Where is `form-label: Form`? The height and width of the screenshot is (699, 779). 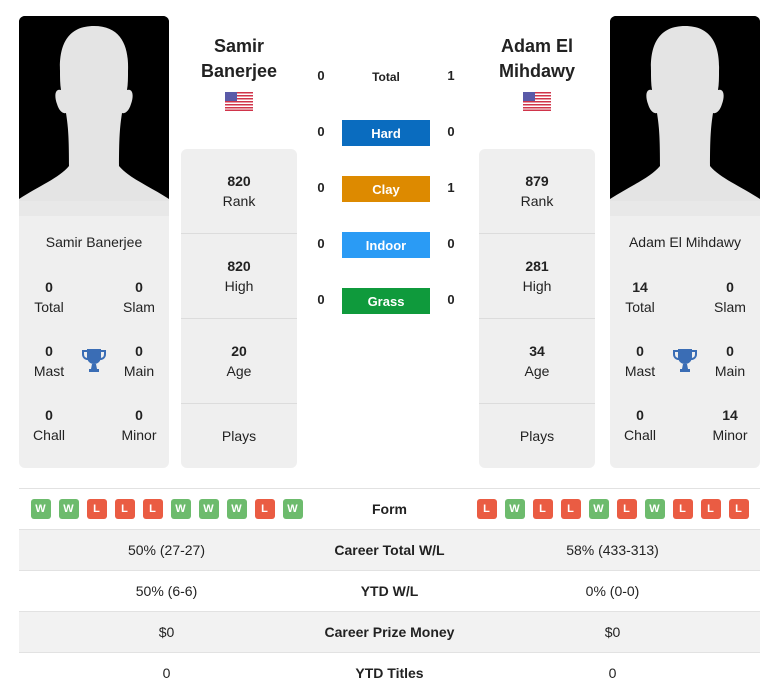 form-label: Form is located at coordinates (389, 509).